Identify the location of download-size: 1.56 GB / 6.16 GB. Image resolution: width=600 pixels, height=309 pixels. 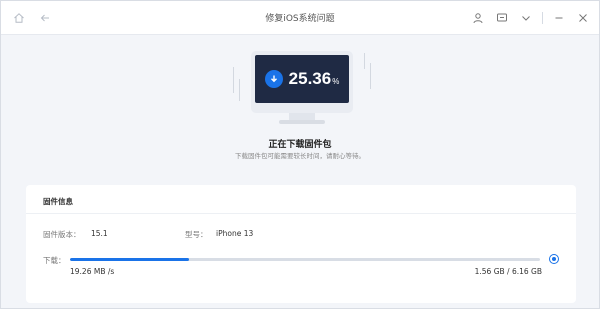
(508, 271).